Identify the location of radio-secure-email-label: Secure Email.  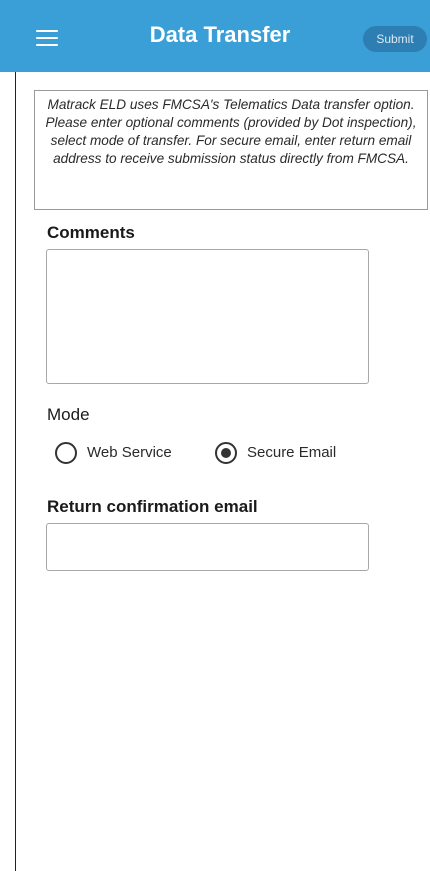
(292, 452).